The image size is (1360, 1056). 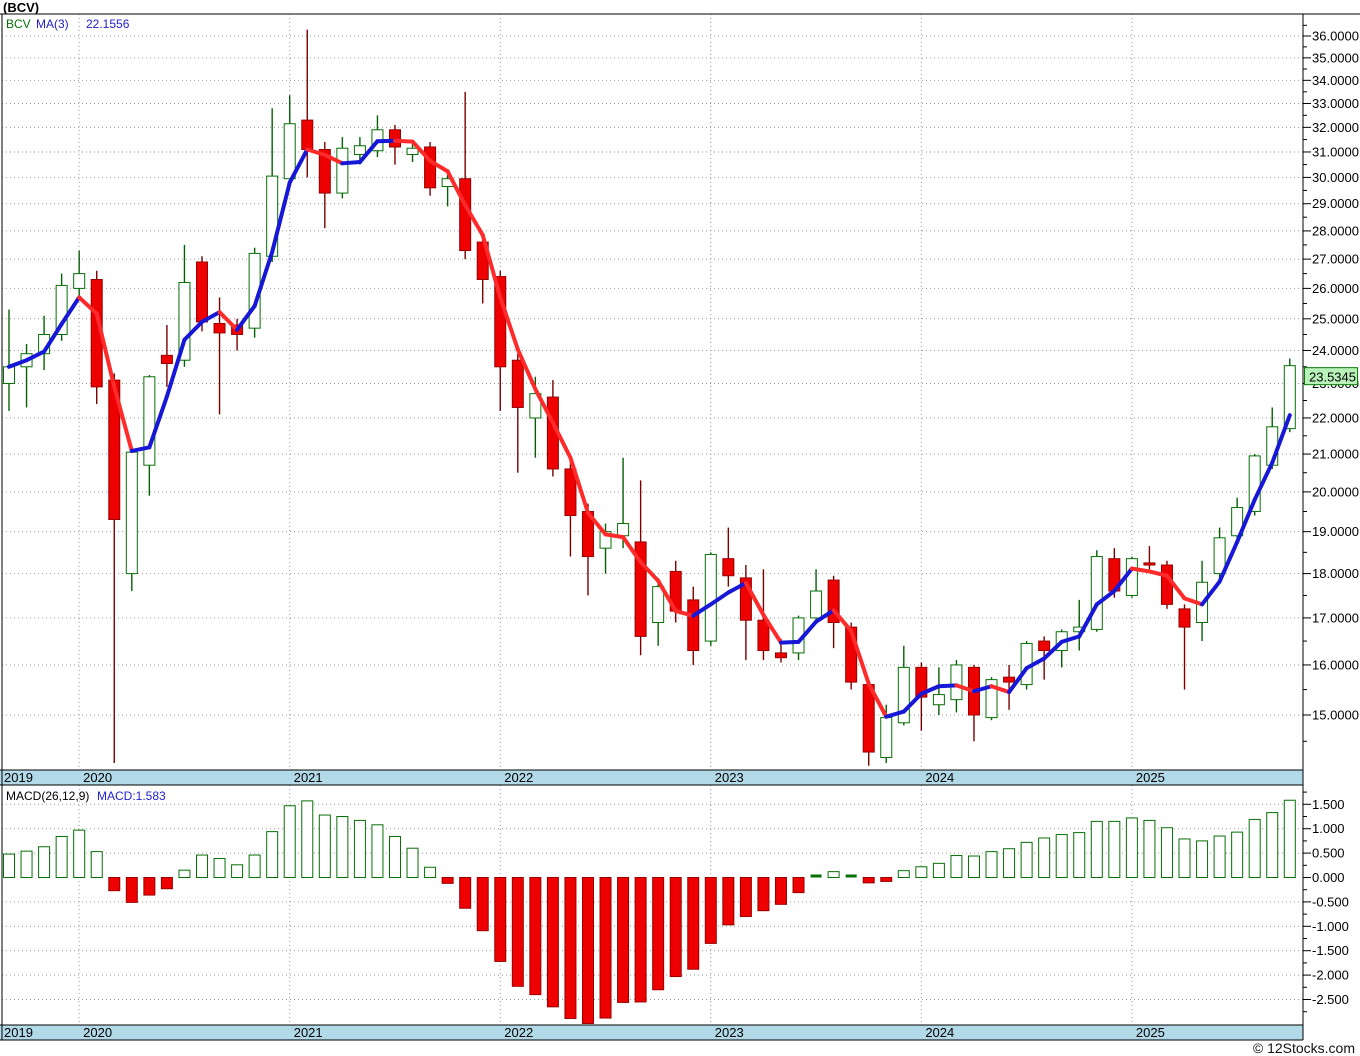 I want to click on svg-text: 17.0000, so click(x=1335, y=617).